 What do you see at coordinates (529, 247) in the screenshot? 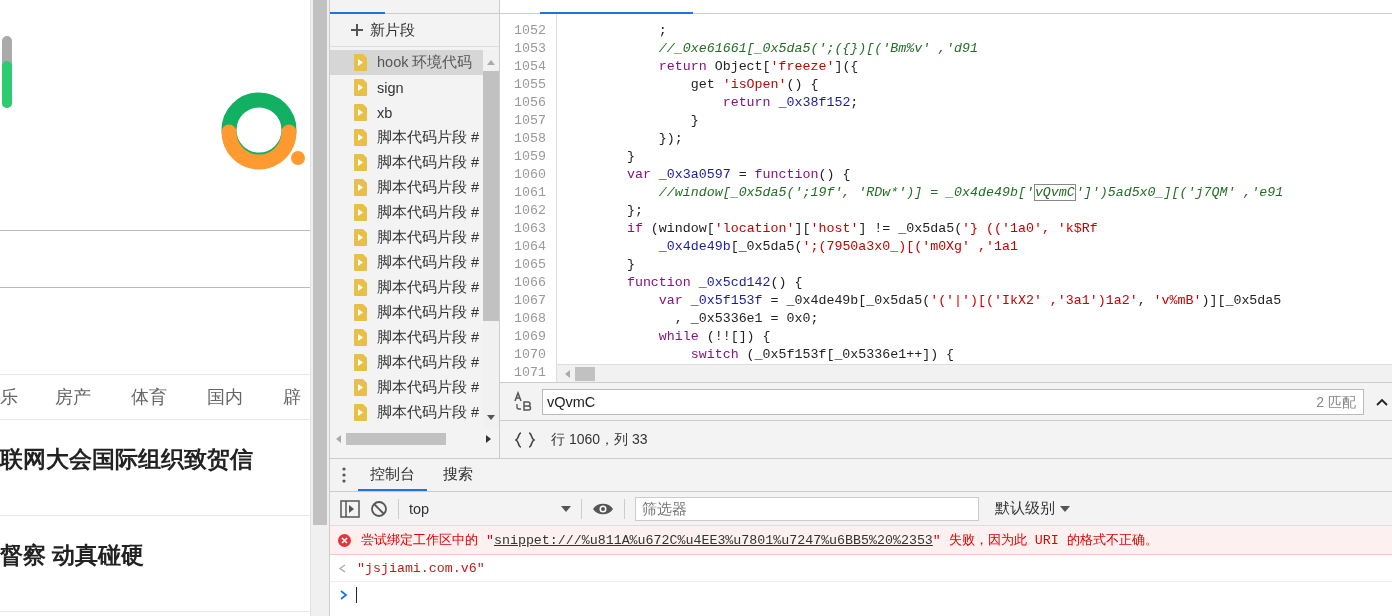
I see `line-number: 1064` at bounding box center [529, 247].